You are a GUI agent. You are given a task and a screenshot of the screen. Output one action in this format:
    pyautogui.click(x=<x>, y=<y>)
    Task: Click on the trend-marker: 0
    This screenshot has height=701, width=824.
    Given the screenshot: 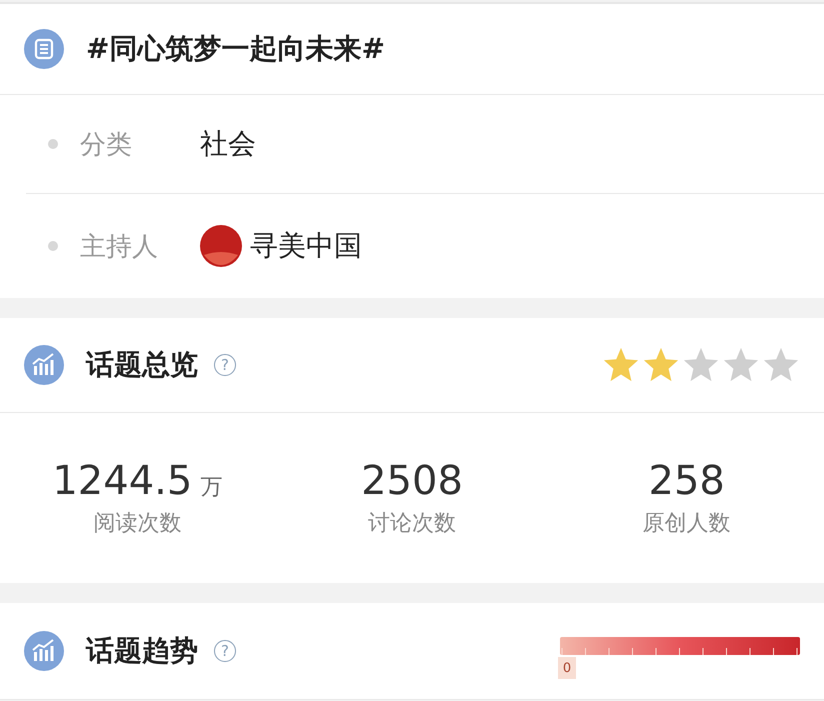 What is the action you would take?
    pyautogui.click(x=567, y=668)
    